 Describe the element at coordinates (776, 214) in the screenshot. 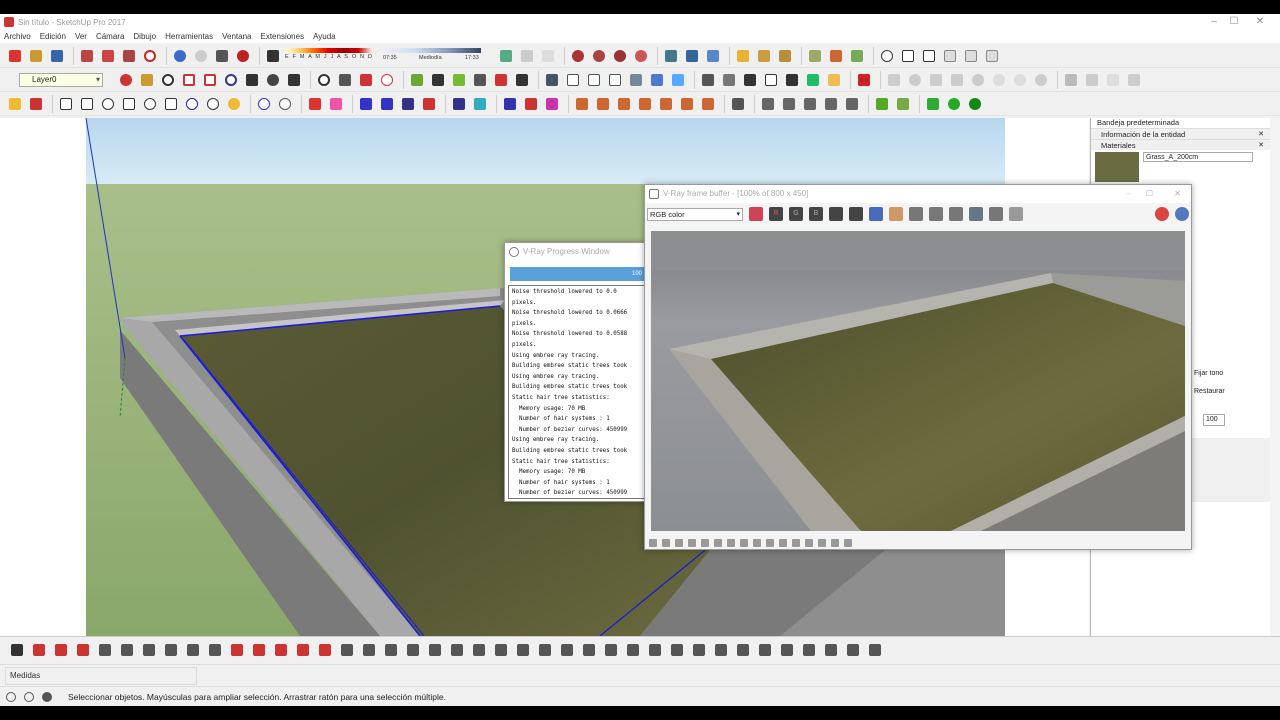

I see `red-channel-button: R` at that location.